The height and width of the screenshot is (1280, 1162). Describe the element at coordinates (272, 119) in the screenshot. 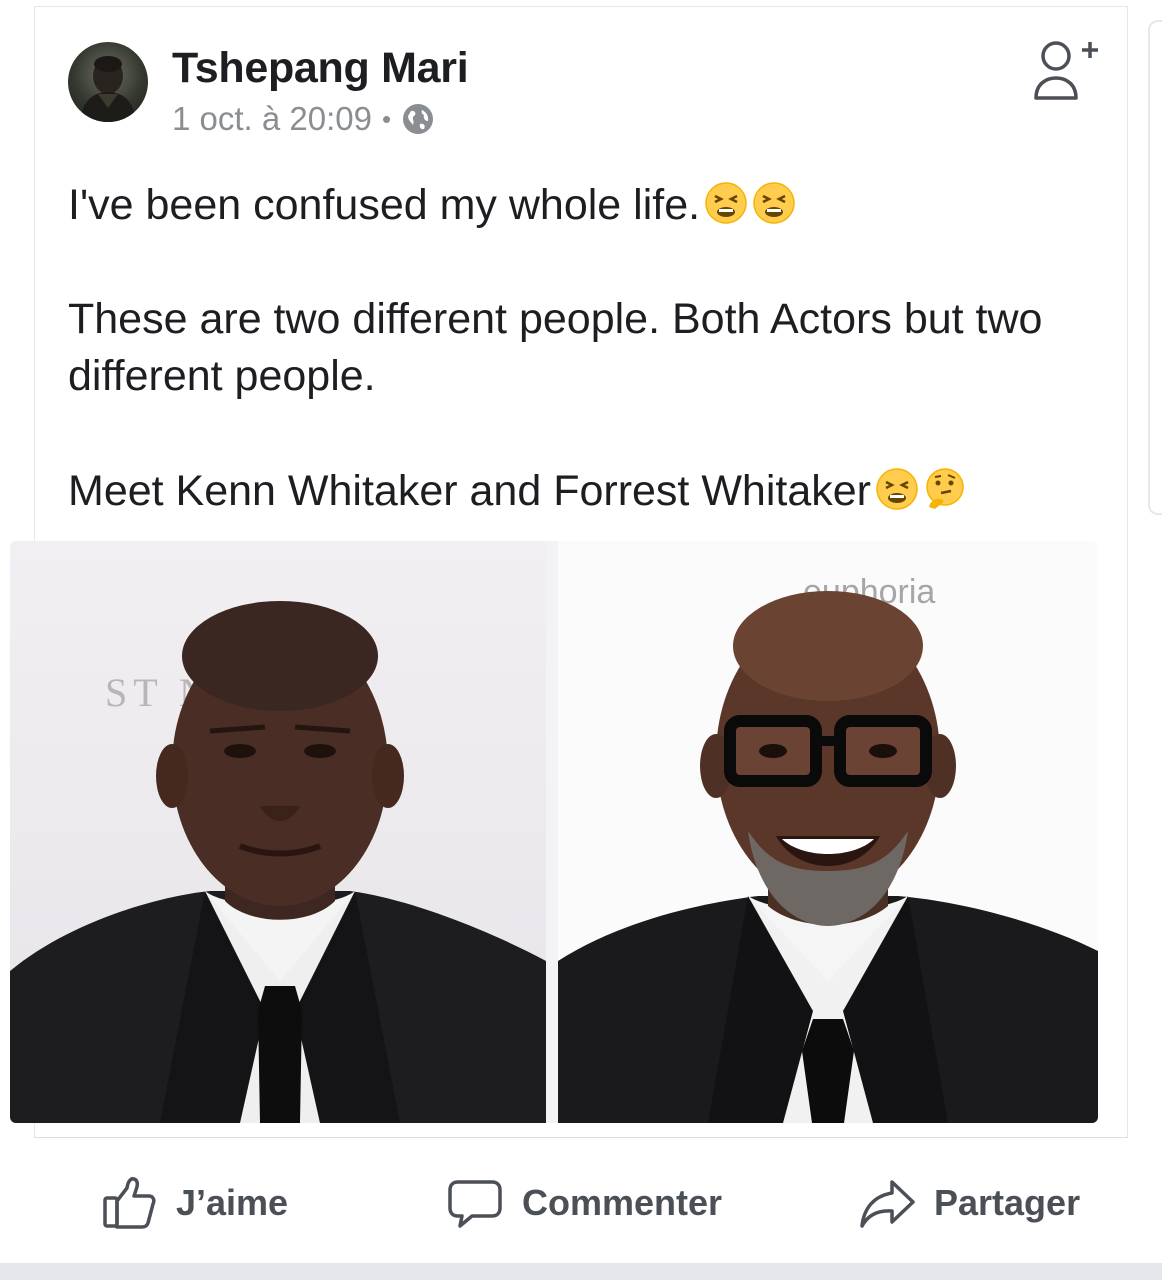

I see `post-timestamp: 1 oct. à 20:09` at that location.